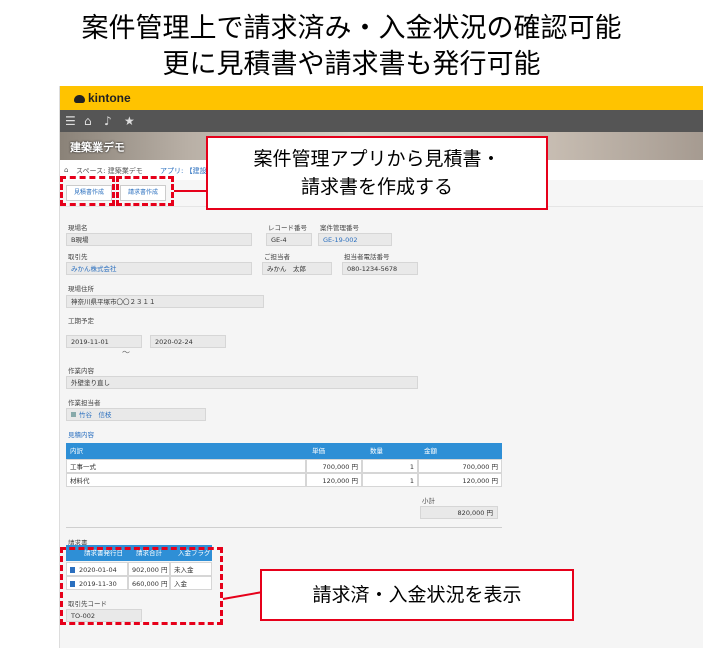 The image size is (703, 648). What do you see at coordinates (430, 451) in the screenshot?
I see `estimate-col-amount: 金額` at bounding box center [430, 451].